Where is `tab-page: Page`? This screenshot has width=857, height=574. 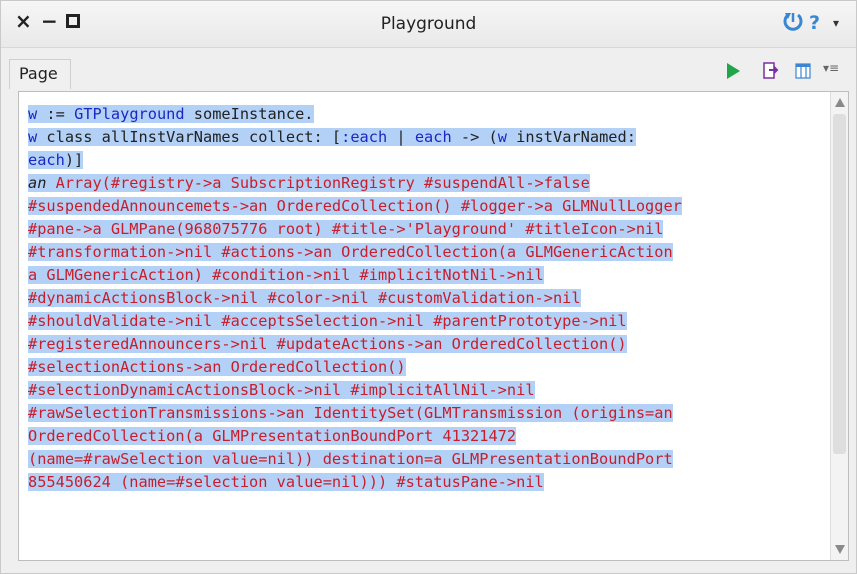
tab-page: Page is located at coordinates (40, 74).